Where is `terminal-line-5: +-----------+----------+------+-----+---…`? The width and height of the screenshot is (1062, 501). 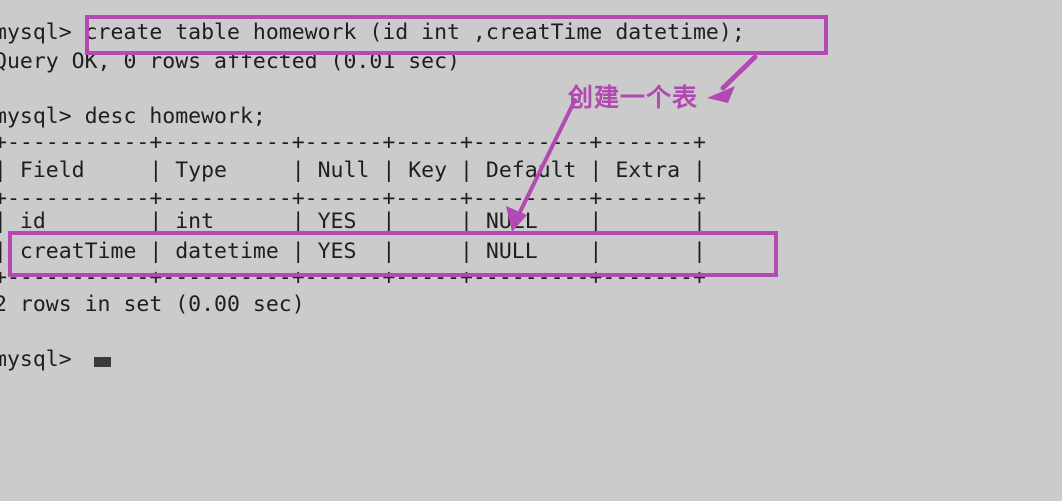 terminal-line-5: +-----------+----------+------+-----+---… is located at coordinates (353, 142).